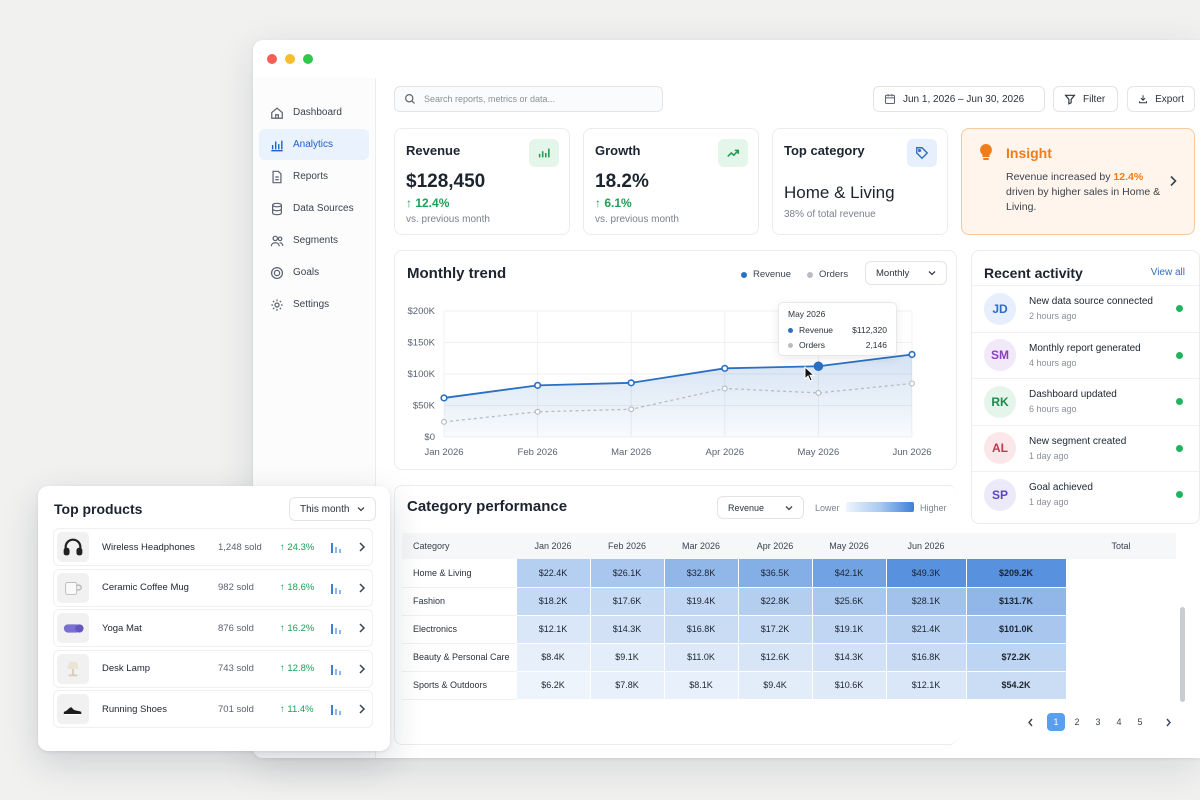 Image resolution: width=1200 pixels, height=800 pixels. What do you see at coordinates (1182, 654) in the screenshot?
I see `table-scrollbar` at bounding box center [1182, 654].